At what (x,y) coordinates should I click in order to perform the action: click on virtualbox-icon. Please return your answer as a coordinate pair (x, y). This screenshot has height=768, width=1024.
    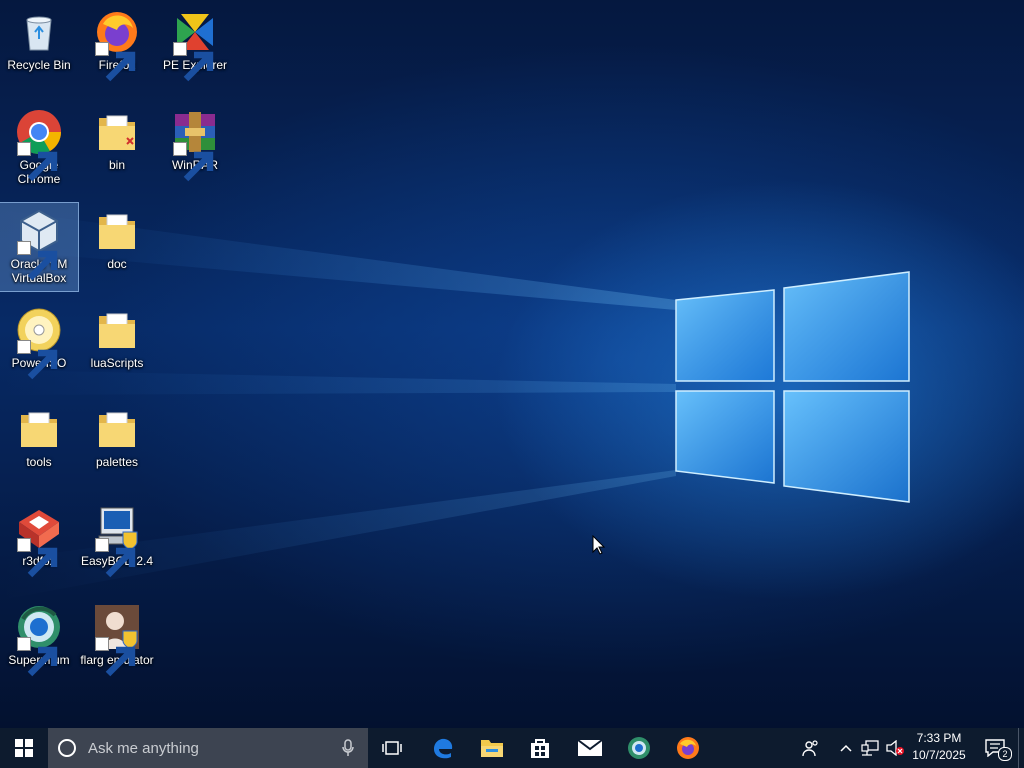
    Looking at the image, I should click on (39, 244).